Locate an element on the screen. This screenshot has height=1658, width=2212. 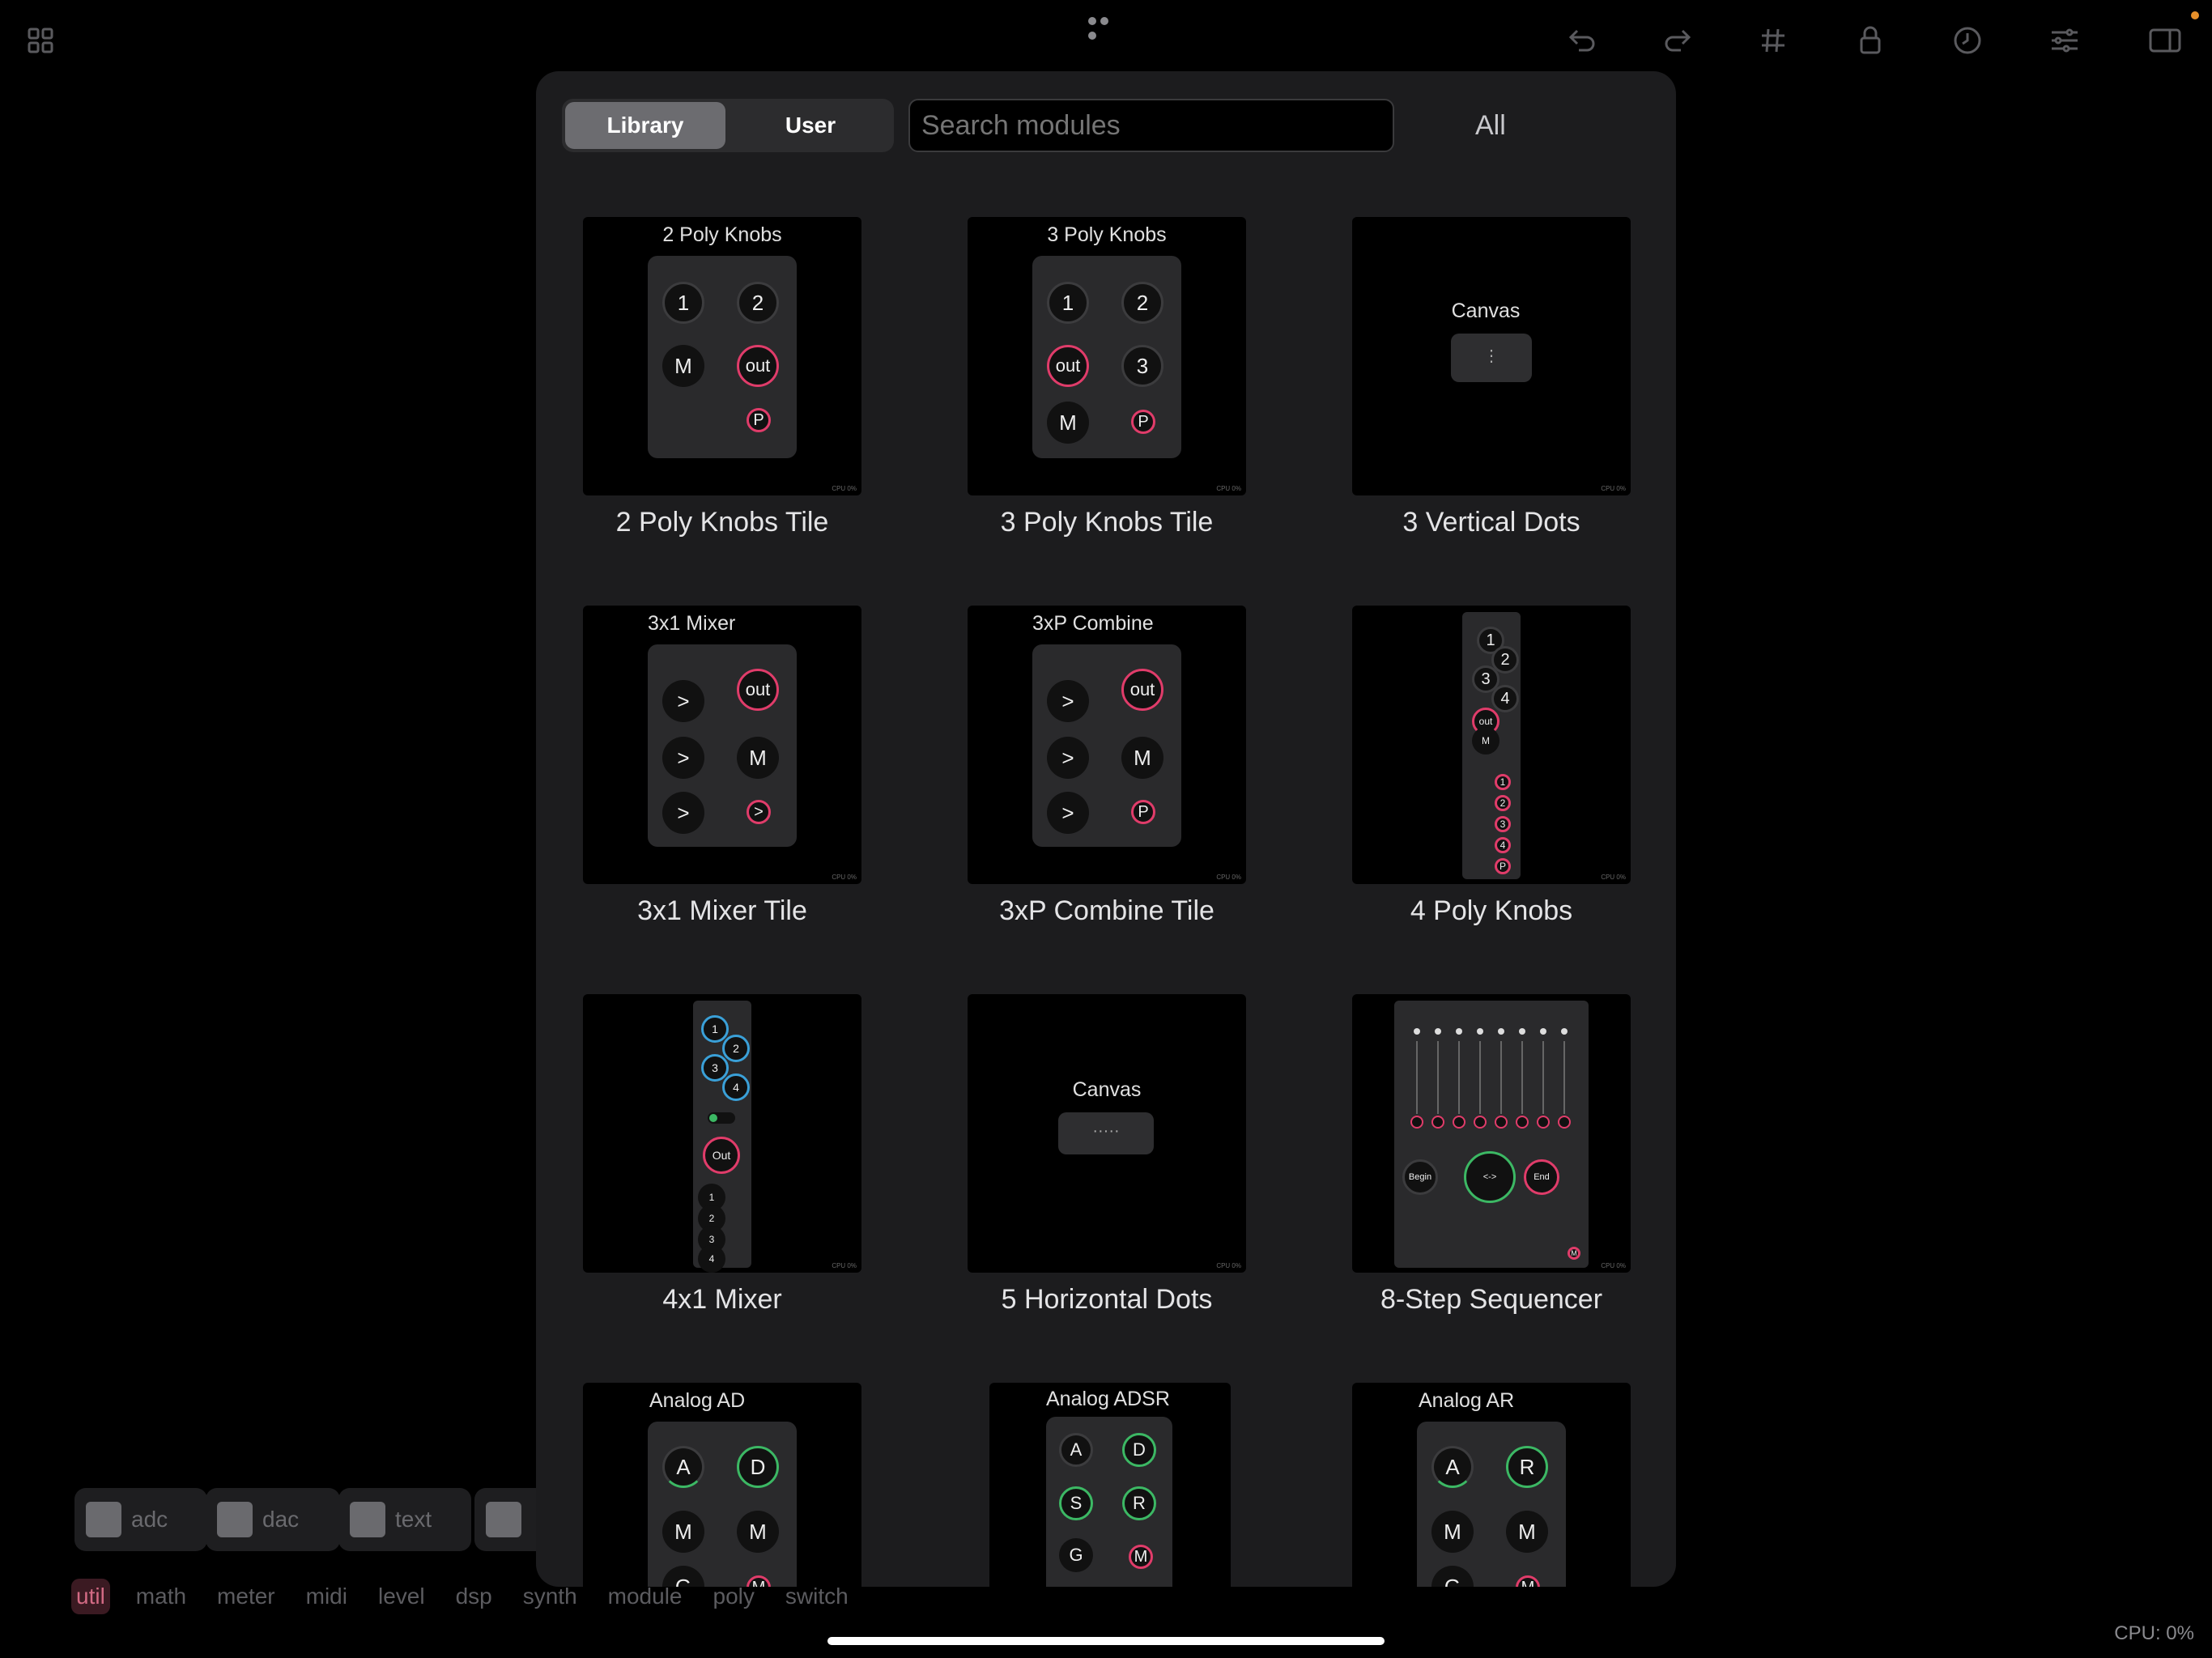
canvas-widget: ⋮ is located at coordinates (1491, 358).